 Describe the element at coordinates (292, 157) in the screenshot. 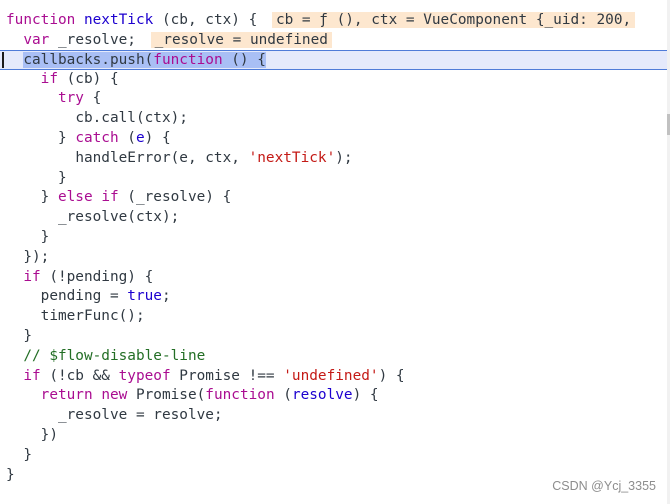

I see `string-literal: 'nextTick'` at that location.